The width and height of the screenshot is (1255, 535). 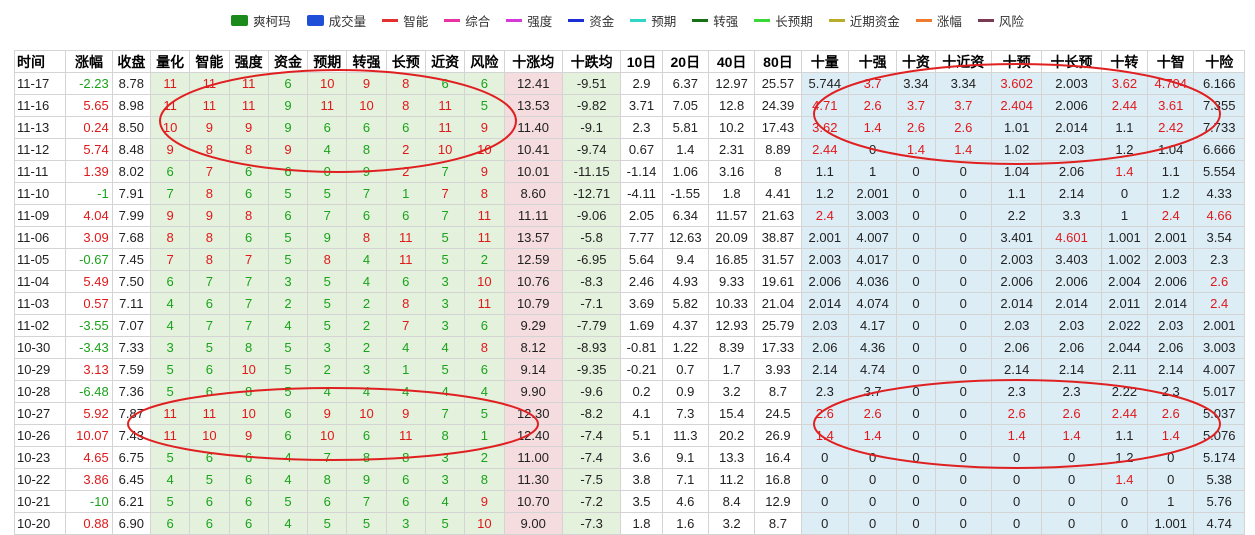 I want to click on table-cell: 2.3, so click(x=641, y=127).